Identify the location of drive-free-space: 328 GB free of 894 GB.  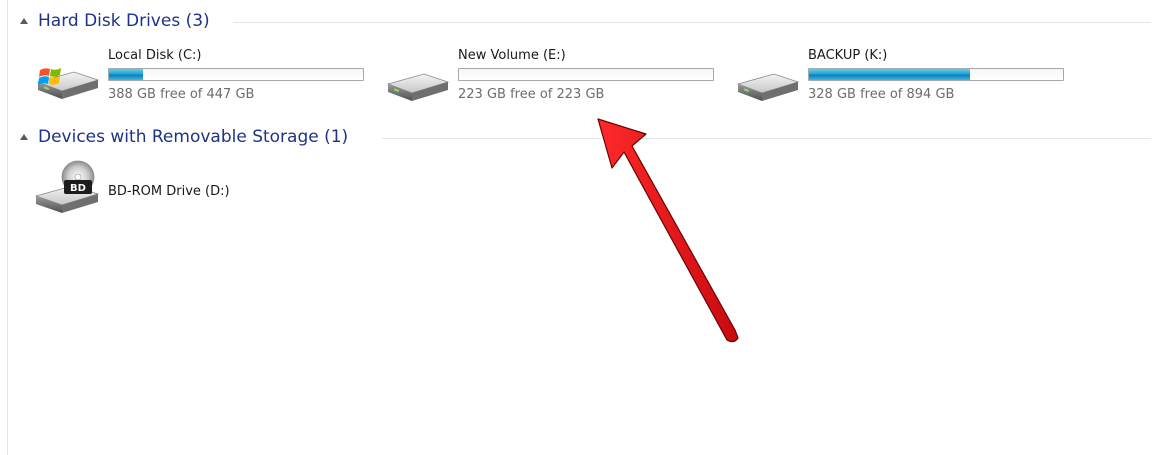
(881, 94).